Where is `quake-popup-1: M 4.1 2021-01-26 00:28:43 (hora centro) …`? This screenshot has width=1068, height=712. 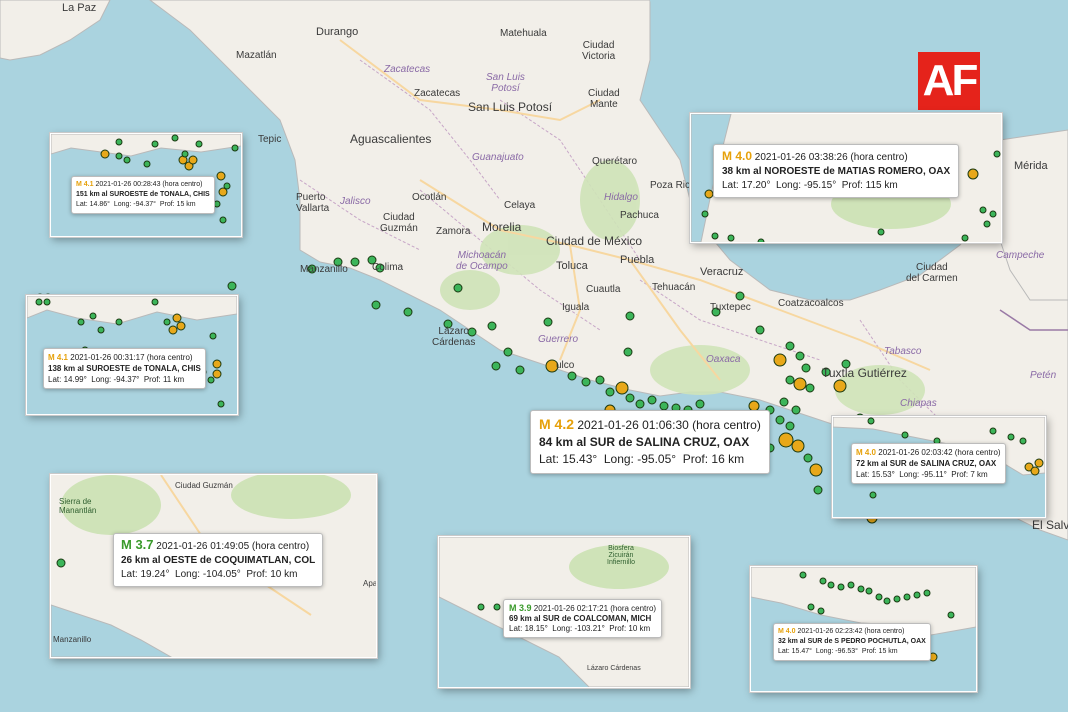 quake-popup-1: M 4.1 2021-01-26 00:28:43 (hora centro) … is located at coordinates (143, 195).